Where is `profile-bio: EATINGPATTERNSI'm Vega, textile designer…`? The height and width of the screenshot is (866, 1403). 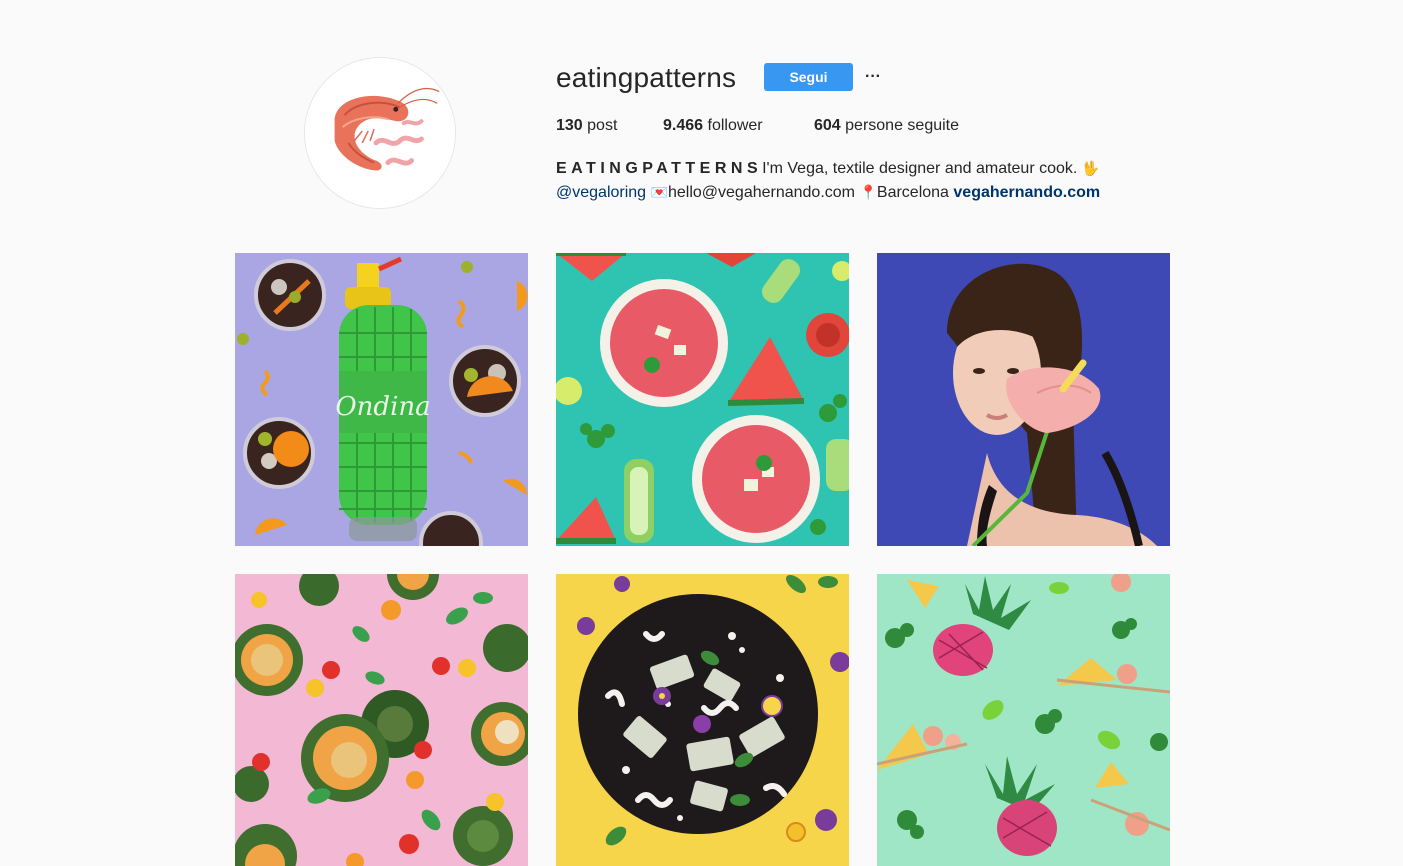
profile-bio: EATINGPATTERNSI'm Vega, textile designer… is located at coordinates (828, 180).